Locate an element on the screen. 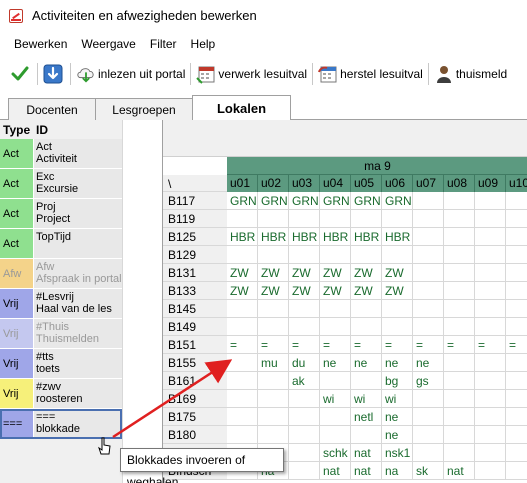  import-portal-button: inlezen uit portal is located at coordinates (130, 74).